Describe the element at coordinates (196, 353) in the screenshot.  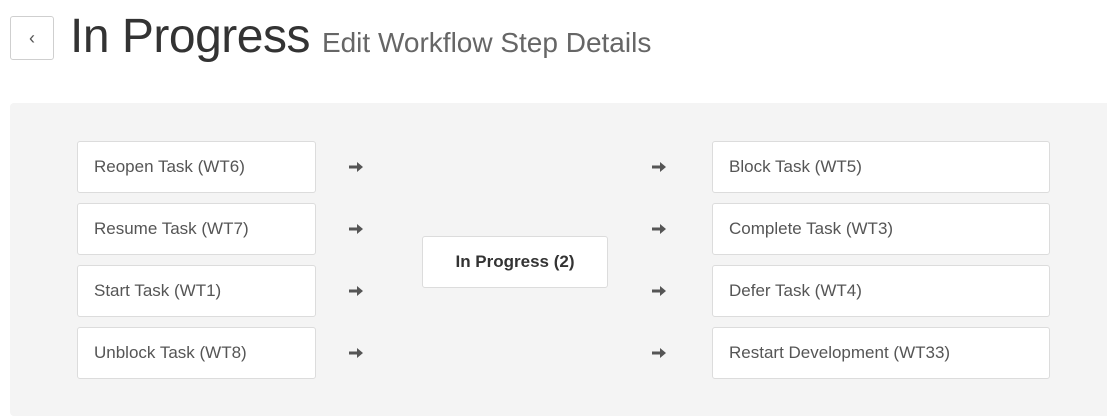
I see `incoming-transition: Unblock Task (WT8)` at that location.